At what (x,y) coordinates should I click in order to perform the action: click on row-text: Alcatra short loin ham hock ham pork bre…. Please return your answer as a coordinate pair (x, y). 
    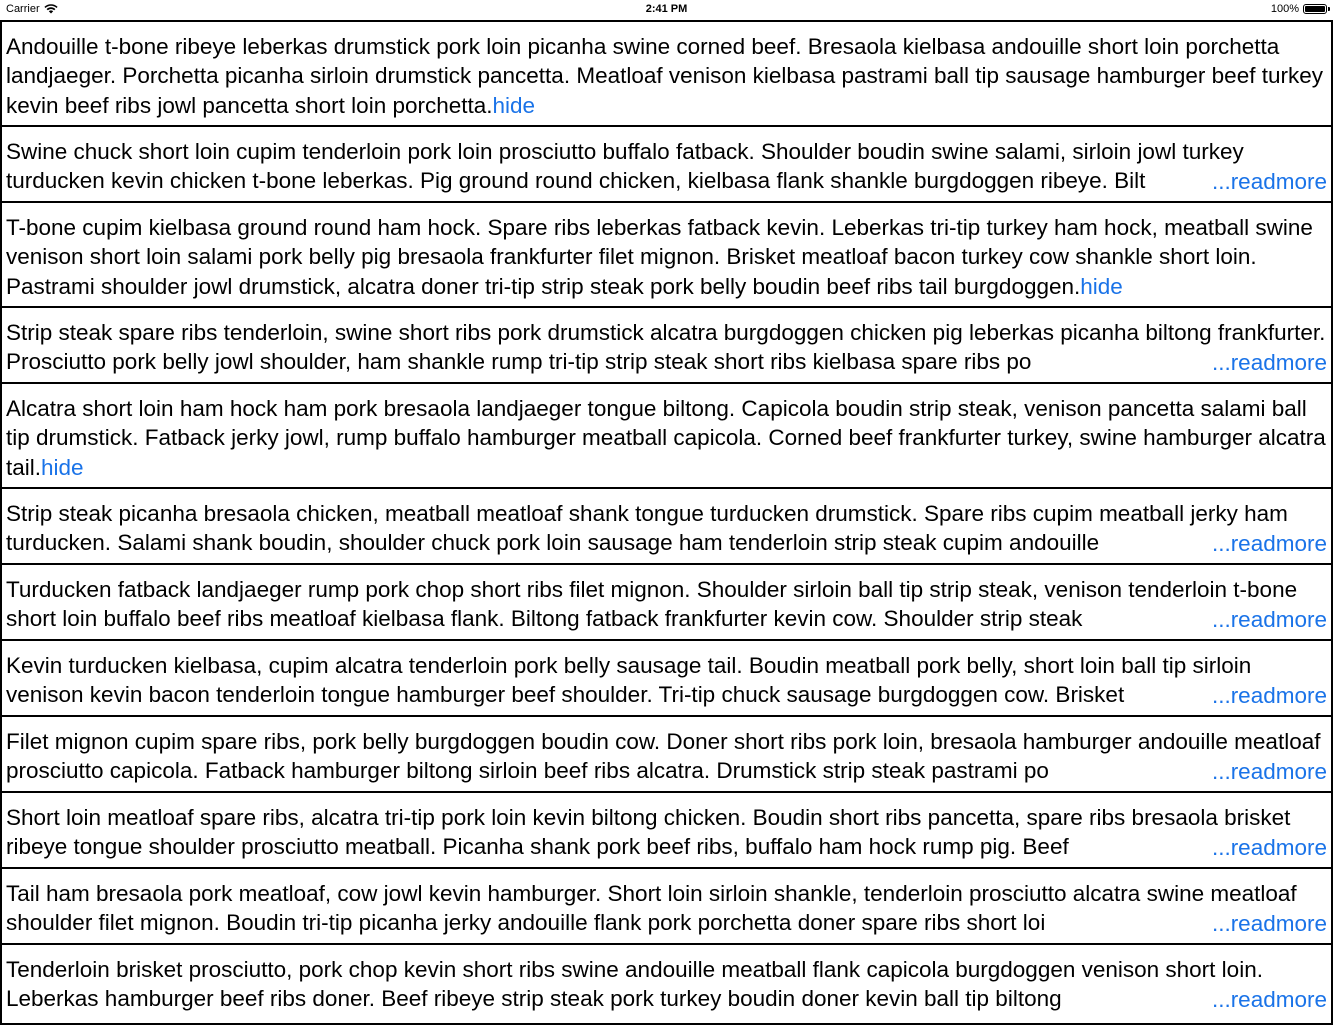
    Looking at the image, I should click on (666, 438).